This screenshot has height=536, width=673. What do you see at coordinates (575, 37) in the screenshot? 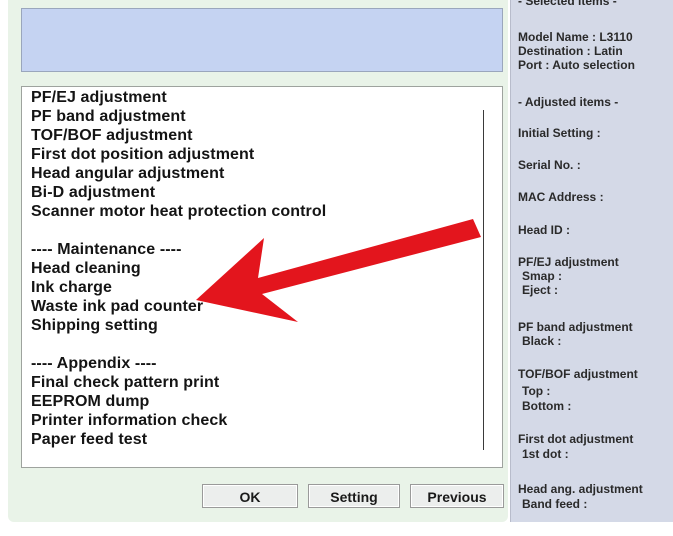
I see `model-name: Model Name : L3110` at bounding box center [575, 37].